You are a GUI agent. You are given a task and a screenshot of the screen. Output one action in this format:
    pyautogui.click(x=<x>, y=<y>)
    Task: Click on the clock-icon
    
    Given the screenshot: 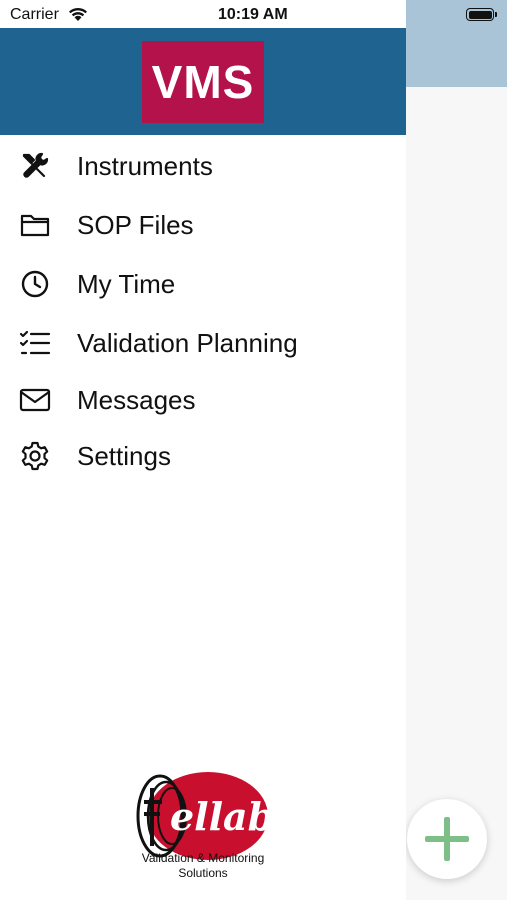 What is the action you would take?
    pyautogui.click(x=35, y=284)
    